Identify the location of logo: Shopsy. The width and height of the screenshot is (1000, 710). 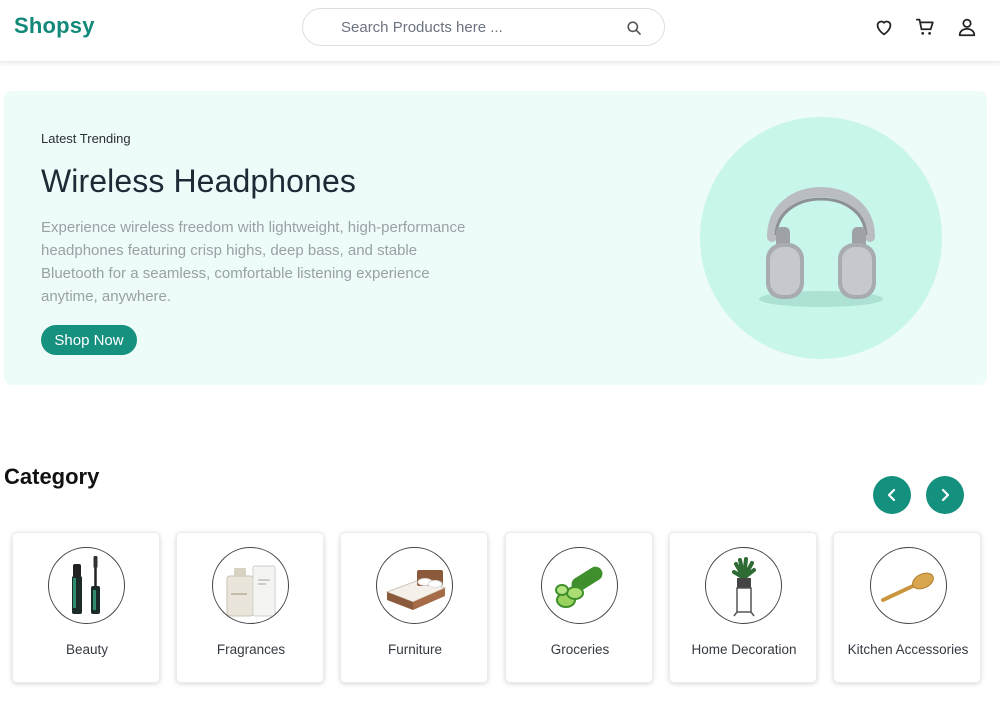
(54, 26).